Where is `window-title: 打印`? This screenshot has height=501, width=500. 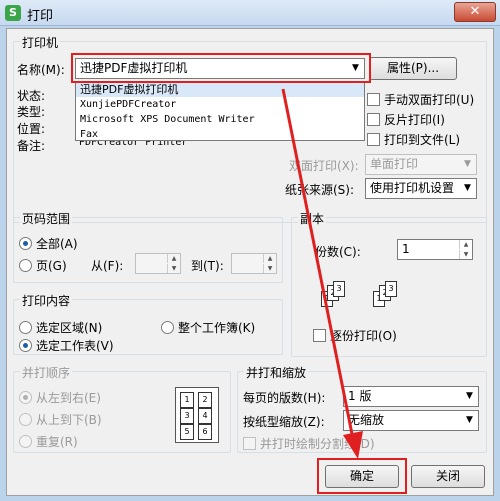 window-title: 打印 is located at coordinates (40, 16).